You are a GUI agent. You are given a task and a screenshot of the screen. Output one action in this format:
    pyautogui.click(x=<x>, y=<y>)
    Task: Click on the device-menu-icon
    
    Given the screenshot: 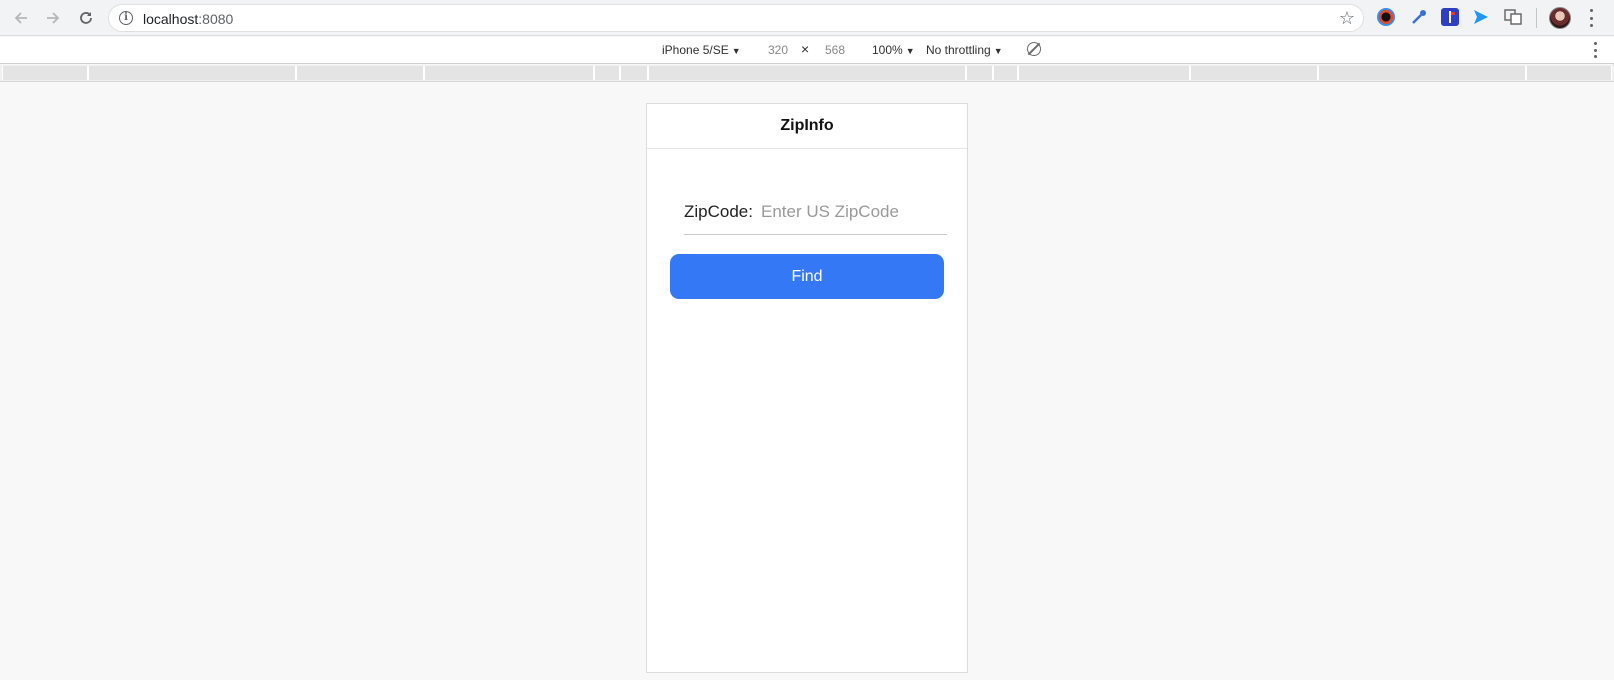 What is the action you would take?
    pyautogui.click(x=1595, y=50)
    